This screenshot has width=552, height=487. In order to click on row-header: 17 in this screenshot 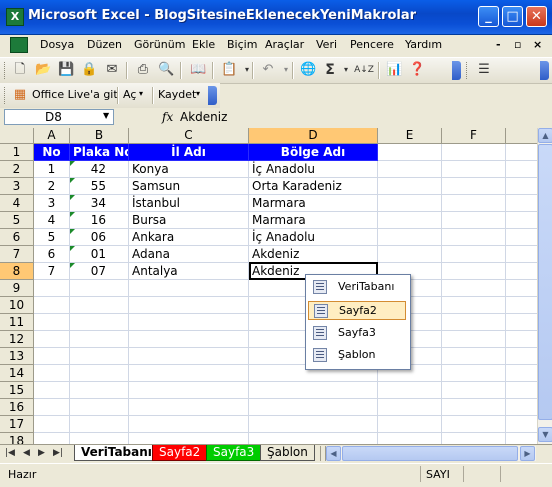, I will do `click(17, 424)`.